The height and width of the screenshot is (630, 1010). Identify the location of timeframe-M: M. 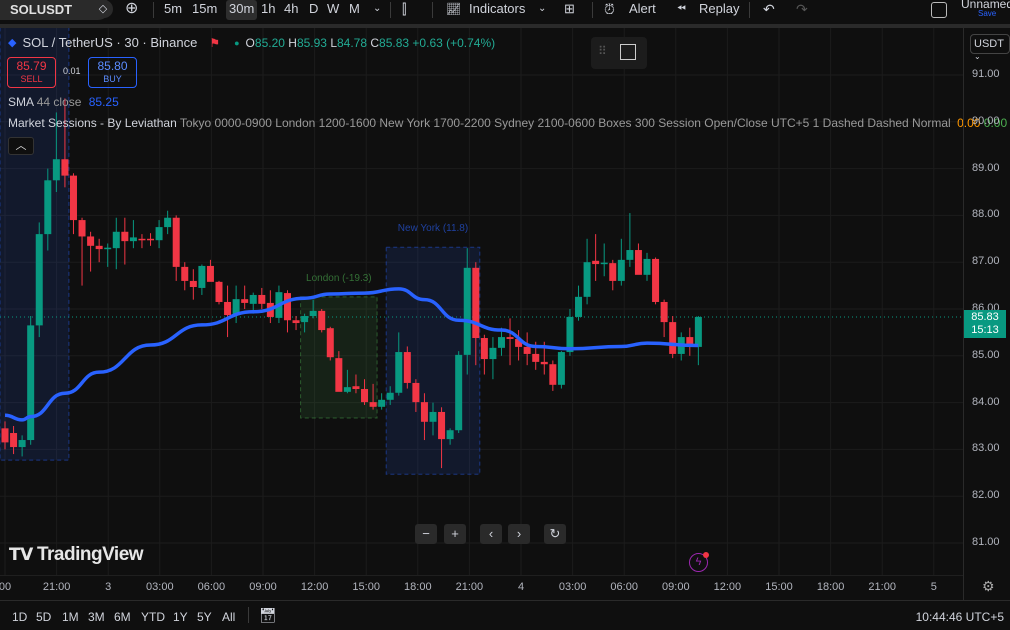
(354, 10).